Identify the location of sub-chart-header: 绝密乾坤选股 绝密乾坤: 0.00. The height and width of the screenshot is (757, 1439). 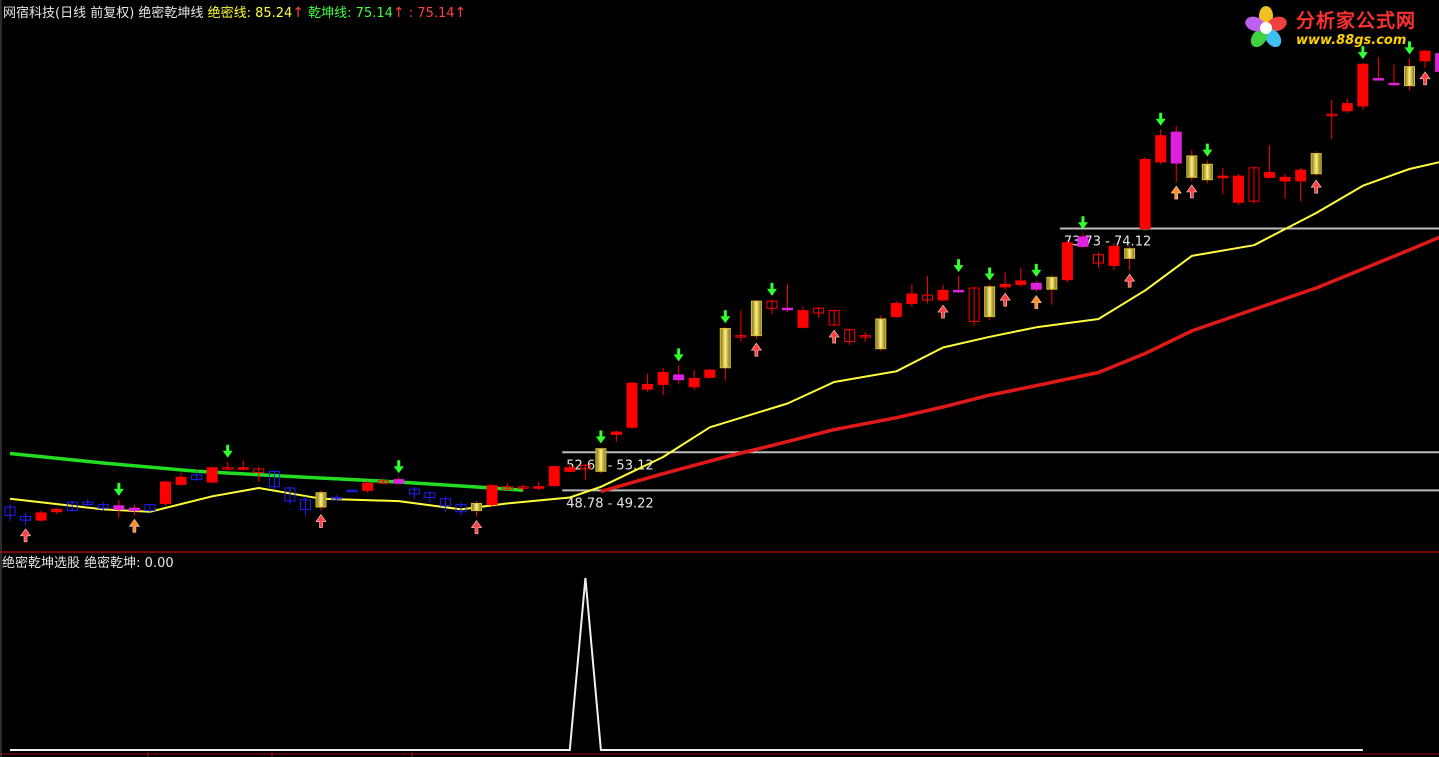
(88, 564).